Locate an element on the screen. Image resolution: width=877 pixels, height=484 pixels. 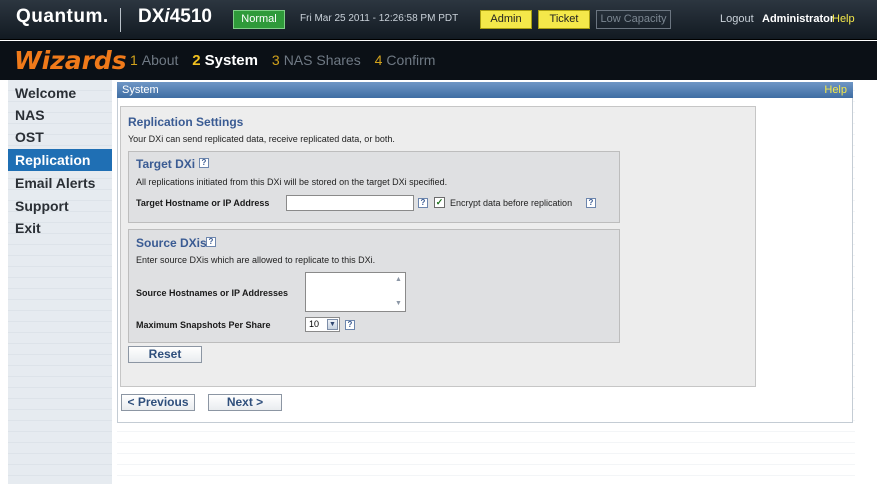
sidebar-item-support: Support is located at coordinates (60, 206).